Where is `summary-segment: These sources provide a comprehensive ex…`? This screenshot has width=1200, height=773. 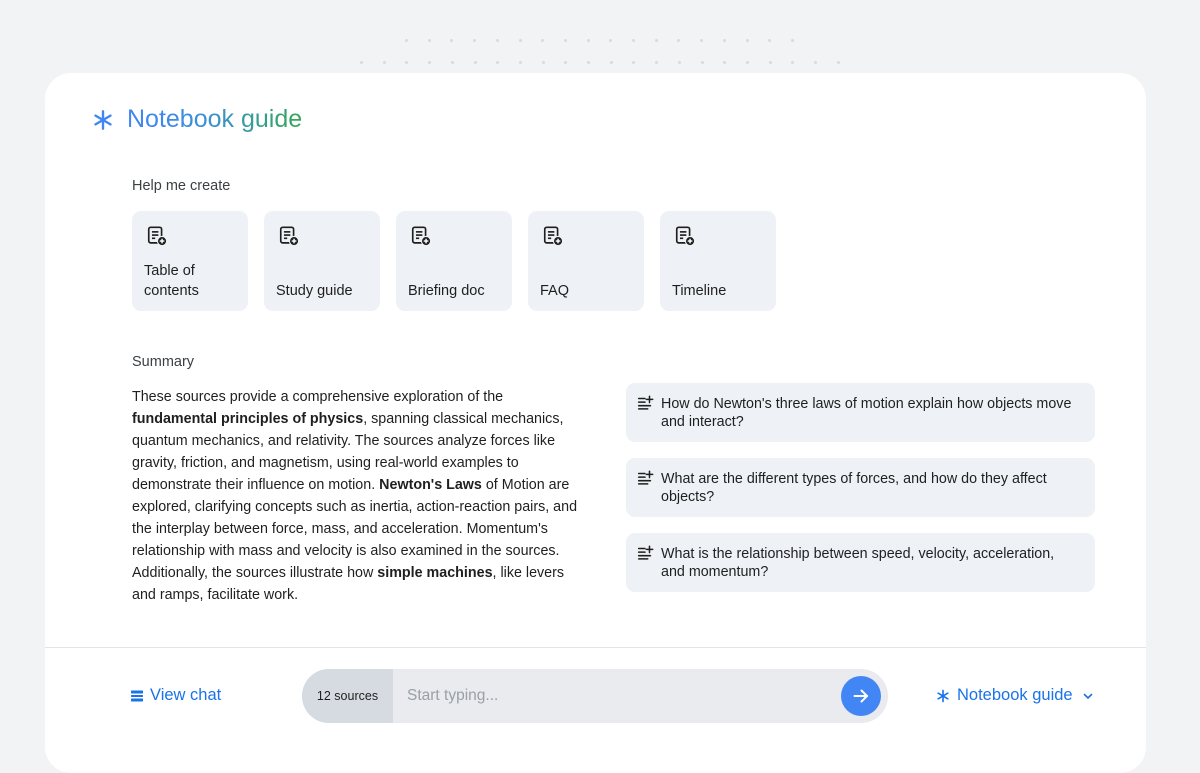 summary-segment: These sources provide a comprehensive ex… is located at coordinates (318, 397).